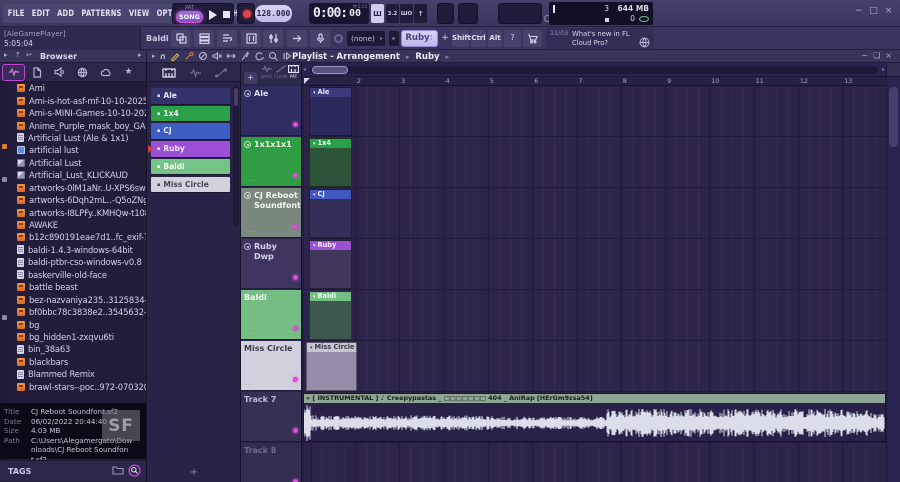  I want to click on shop-button, so click(532, 38).